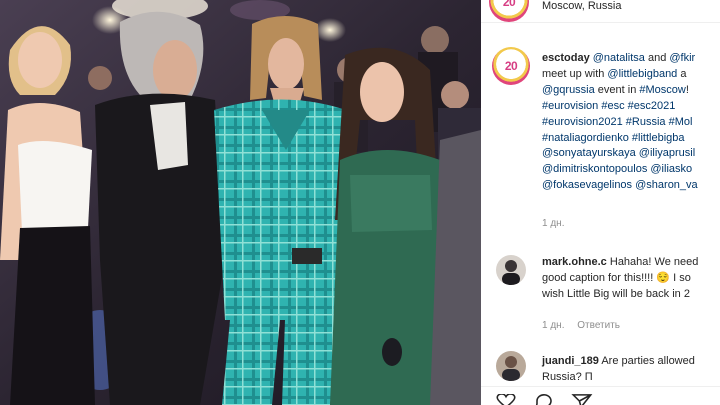 Image resolution: width=720 pixels, height=405 pixels. Describe the element at coordinates (646, 122) in the screenshot. I see `hashtag-link: #Russia` at that location.